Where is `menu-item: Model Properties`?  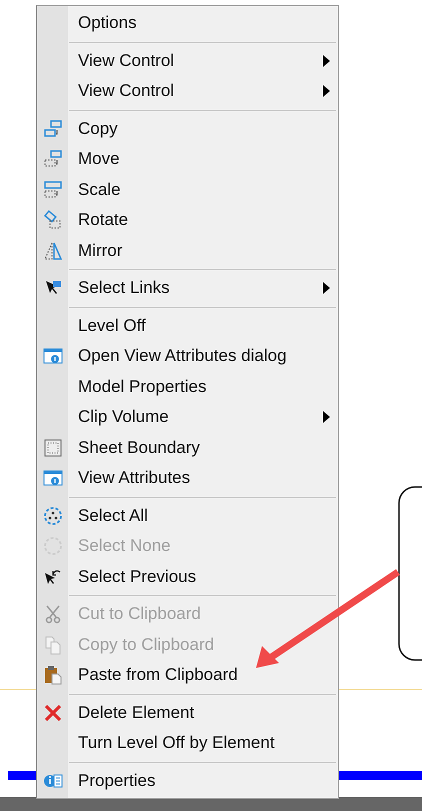 menu-item: Model Properties is located at coordinates (187, 387).